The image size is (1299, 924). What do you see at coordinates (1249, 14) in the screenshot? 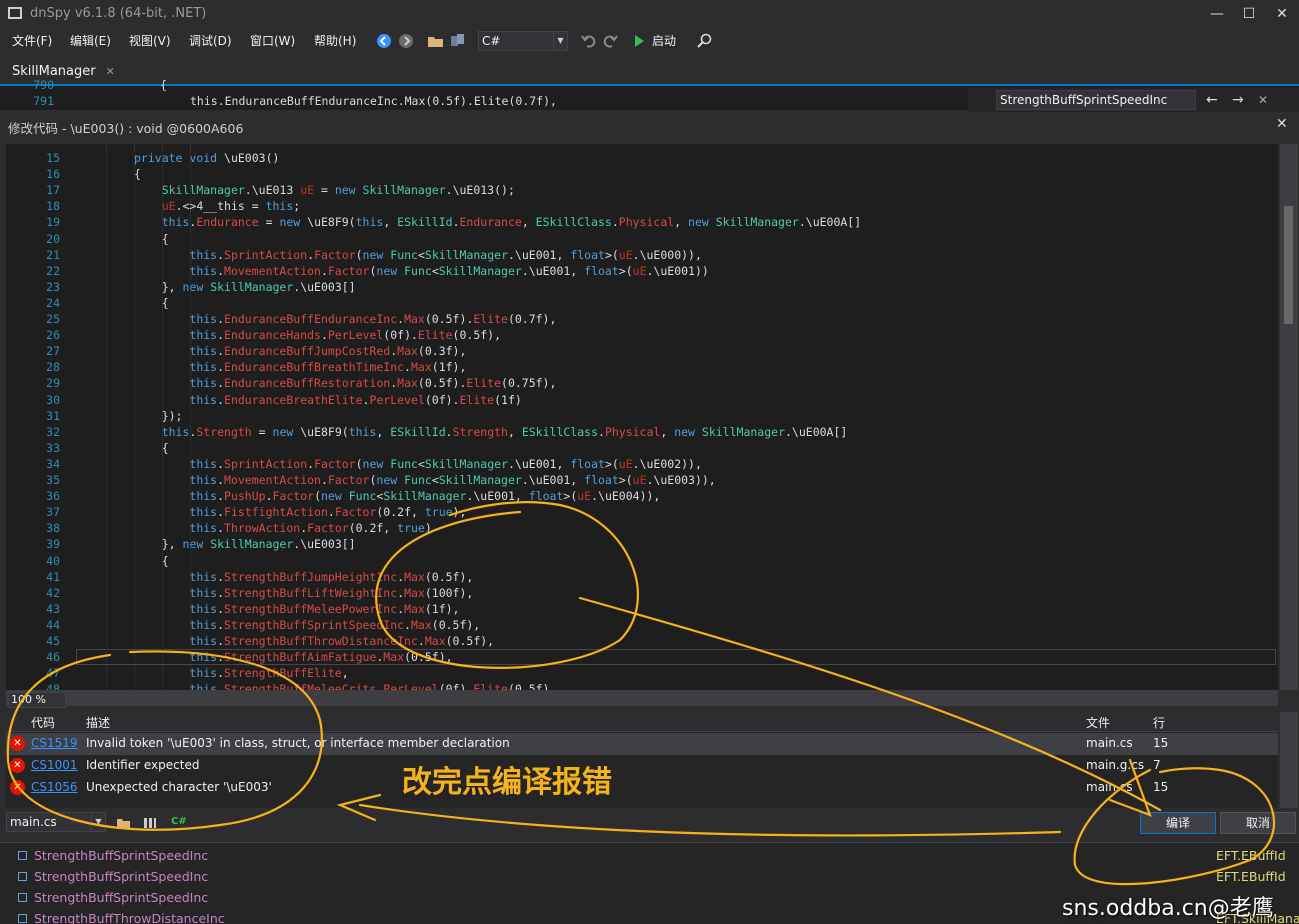
I see `maximize-button: ☐` at bounding box center [1249, 14].